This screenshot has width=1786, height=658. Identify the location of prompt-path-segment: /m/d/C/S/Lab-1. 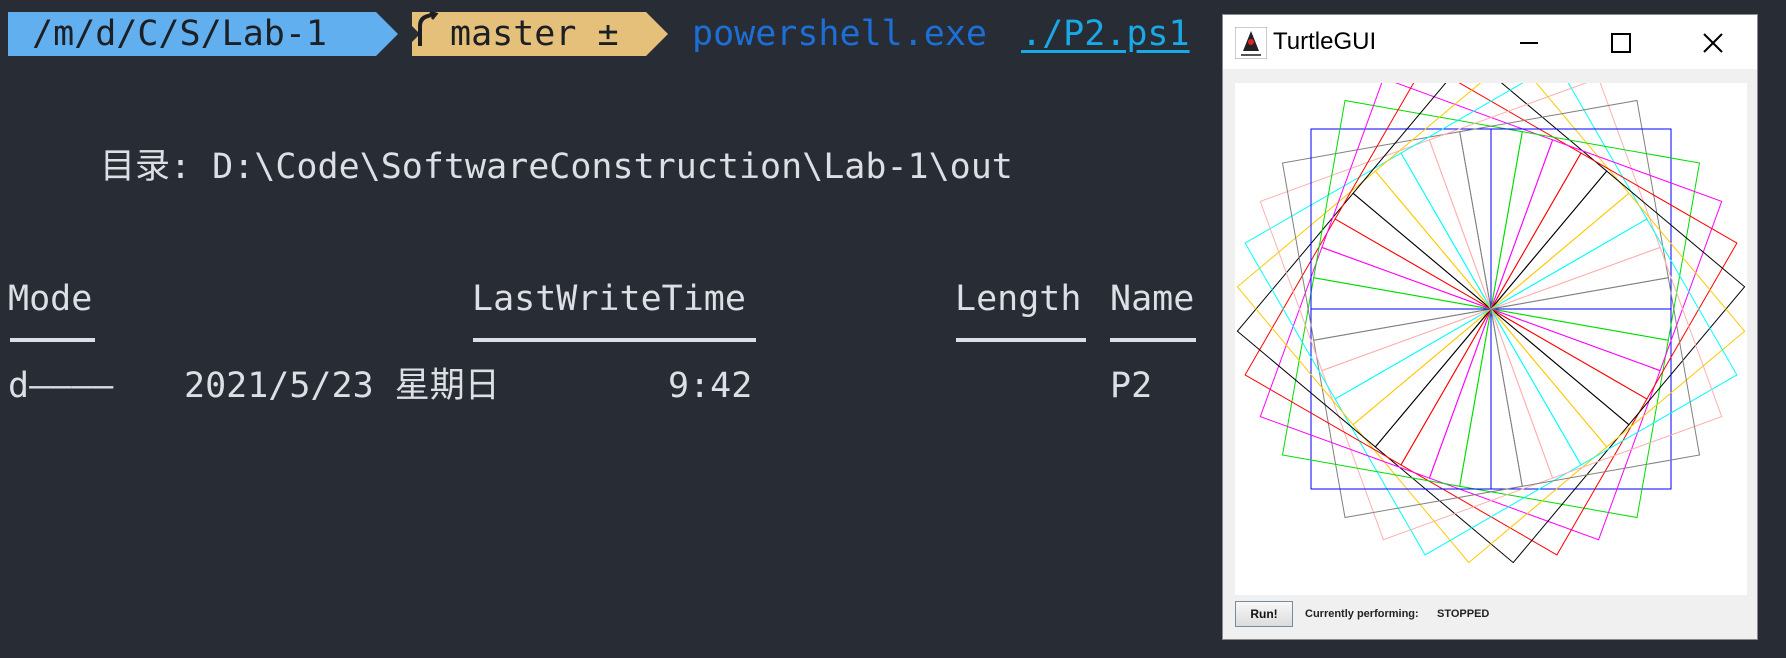
(203, 34).